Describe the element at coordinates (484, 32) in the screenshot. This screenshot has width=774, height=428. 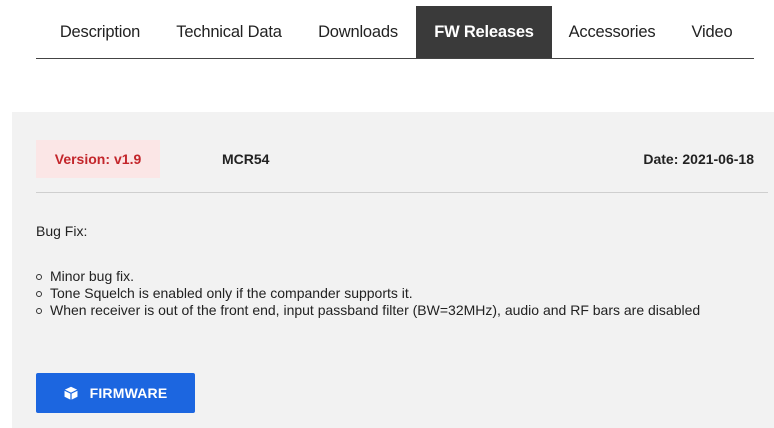
I see `tab-fw-releases: FW Releases` at that location.